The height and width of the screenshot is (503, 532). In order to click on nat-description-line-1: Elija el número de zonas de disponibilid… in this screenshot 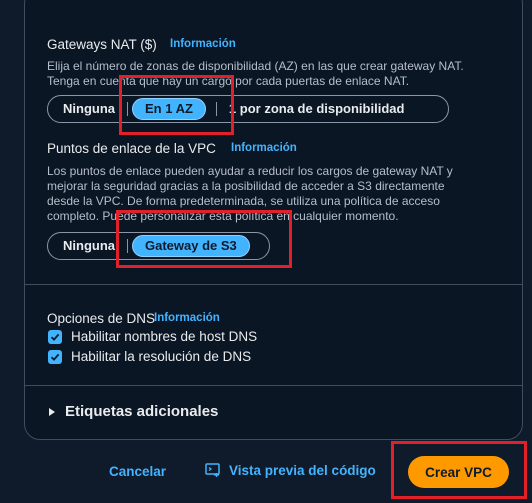, I will do `click(255, 66)`.